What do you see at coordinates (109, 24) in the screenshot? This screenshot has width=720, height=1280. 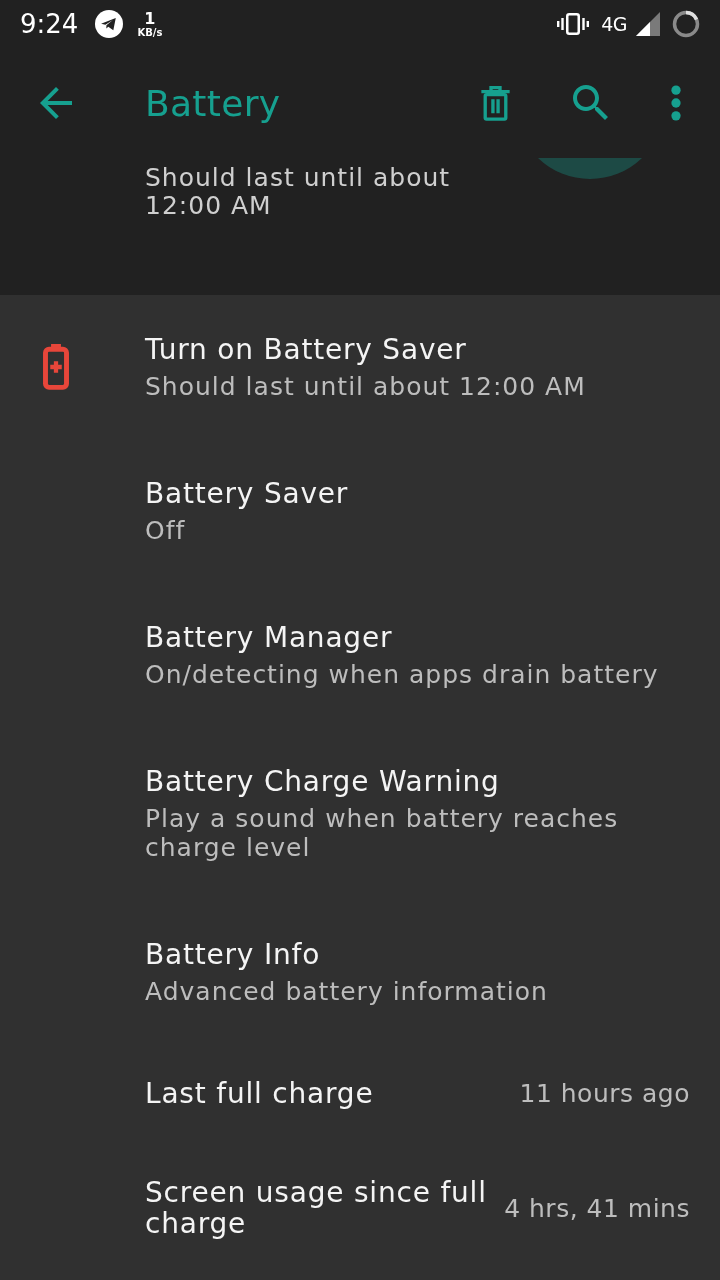 I see `paper-plane-icon` at bounding box center [109, 24].